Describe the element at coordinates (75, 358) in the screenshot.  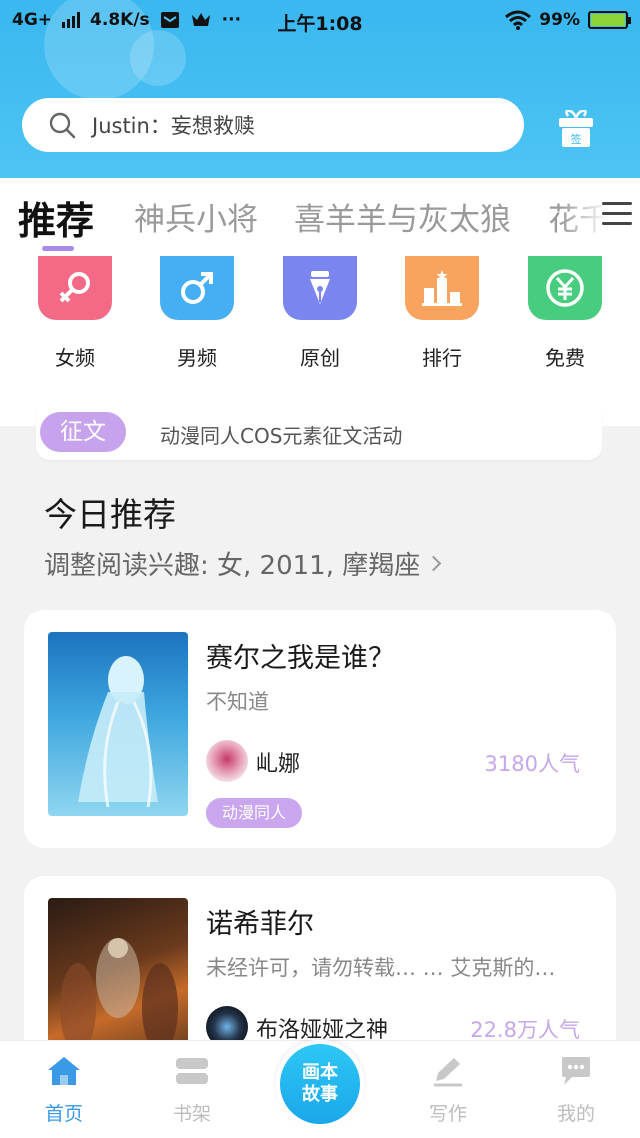
I see `category-label: 女频` at that location.